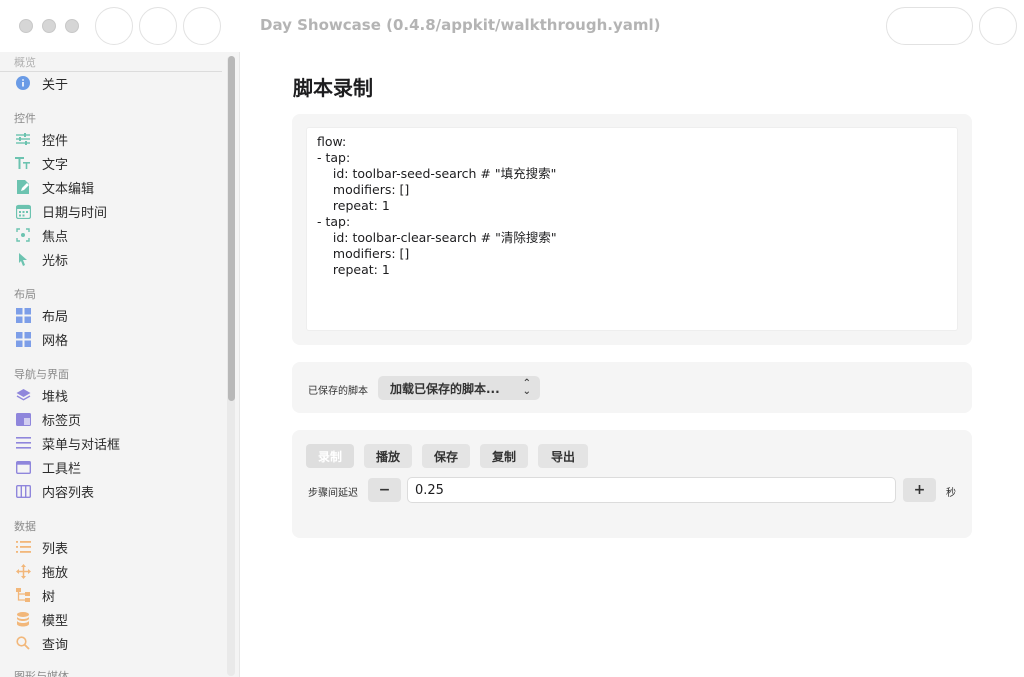 This screenshot has width=1024, height=677. I want to click on grid-icon, so click(23, 339).